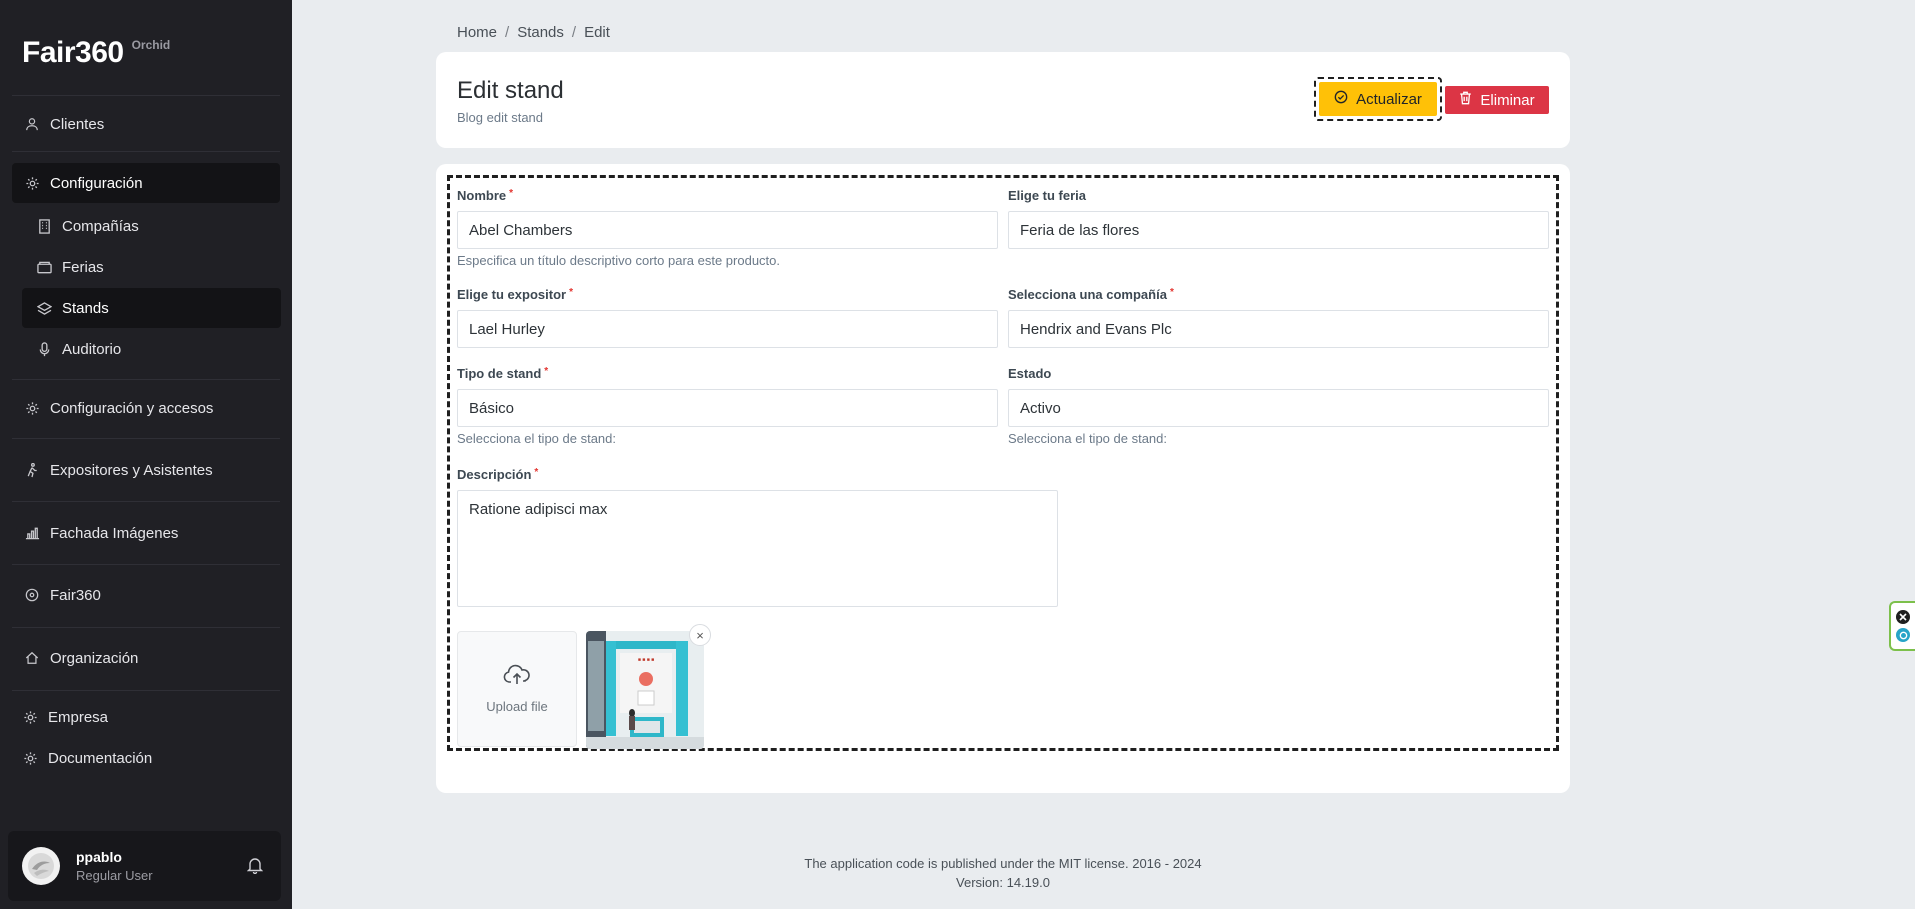 The image size is (1915, 909). I want to click on microphone-icon, so click(44, 349).